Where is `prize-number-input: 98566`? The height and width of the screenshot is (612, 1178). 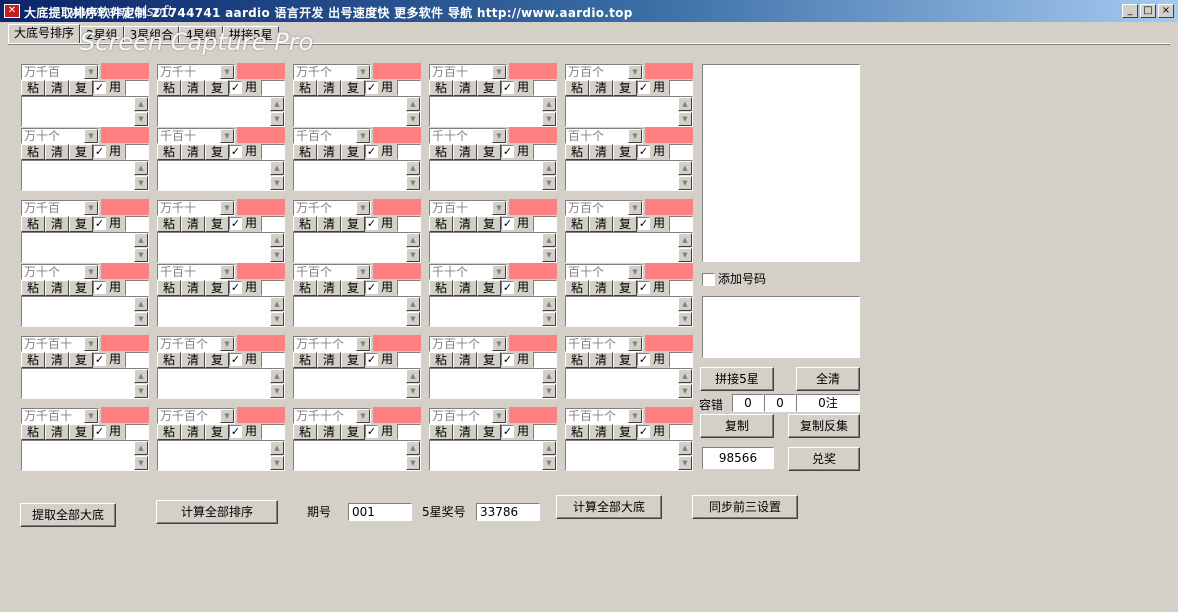 prize-number-input: 98566 is located at coordinates (738, 458).